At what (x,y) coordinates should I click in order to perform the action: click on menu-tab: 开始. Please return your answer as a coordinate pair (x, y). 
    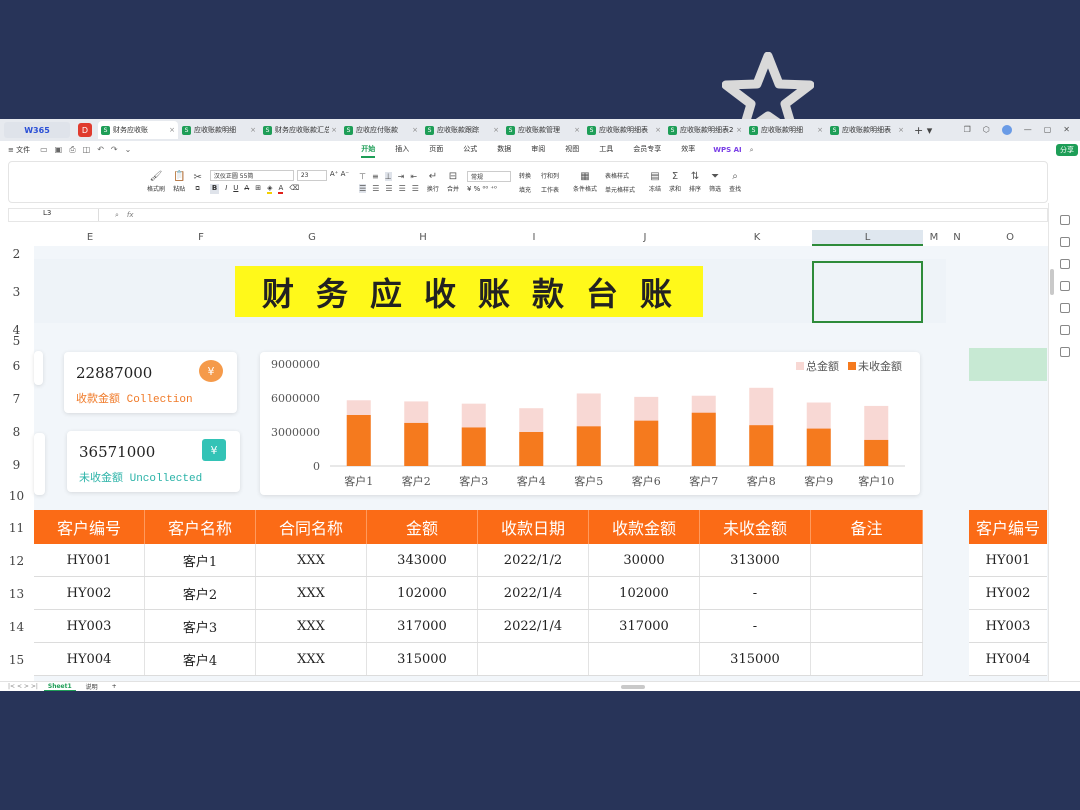
    Looking at the image, I should click on (368, 150).